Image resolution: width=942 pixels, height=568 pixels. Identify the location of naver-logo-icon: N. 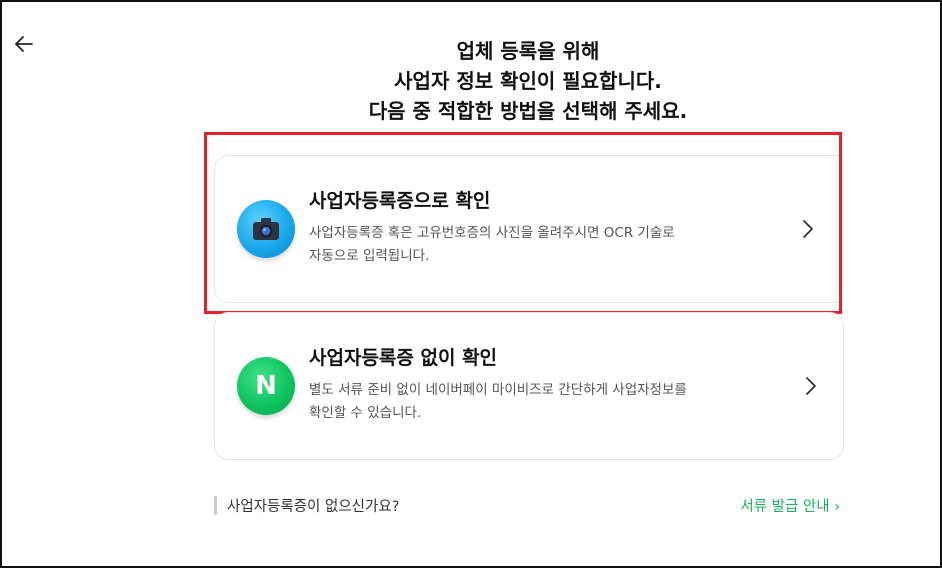
(266, 386).